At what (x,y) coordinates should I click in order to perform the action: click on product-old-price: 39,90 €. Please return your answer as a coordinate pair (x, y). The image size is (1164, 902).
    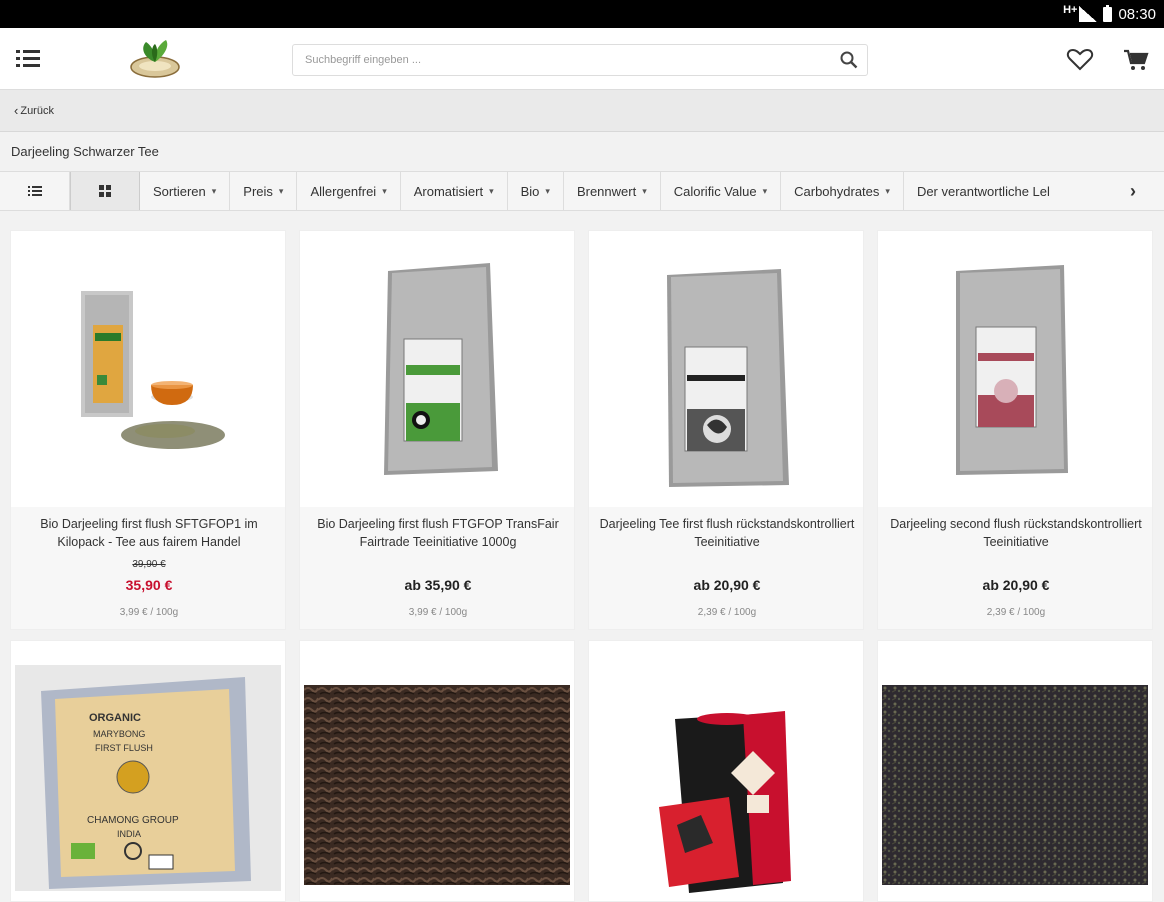
    Looking at the image, I should click on (149, 564).